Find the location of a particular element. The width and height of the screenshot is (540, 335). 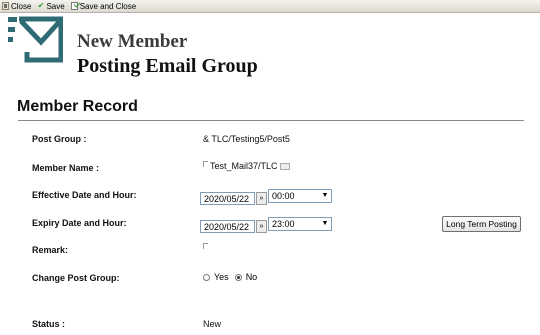

radio-yes-label: Yes is located at coordinates (221, 277).